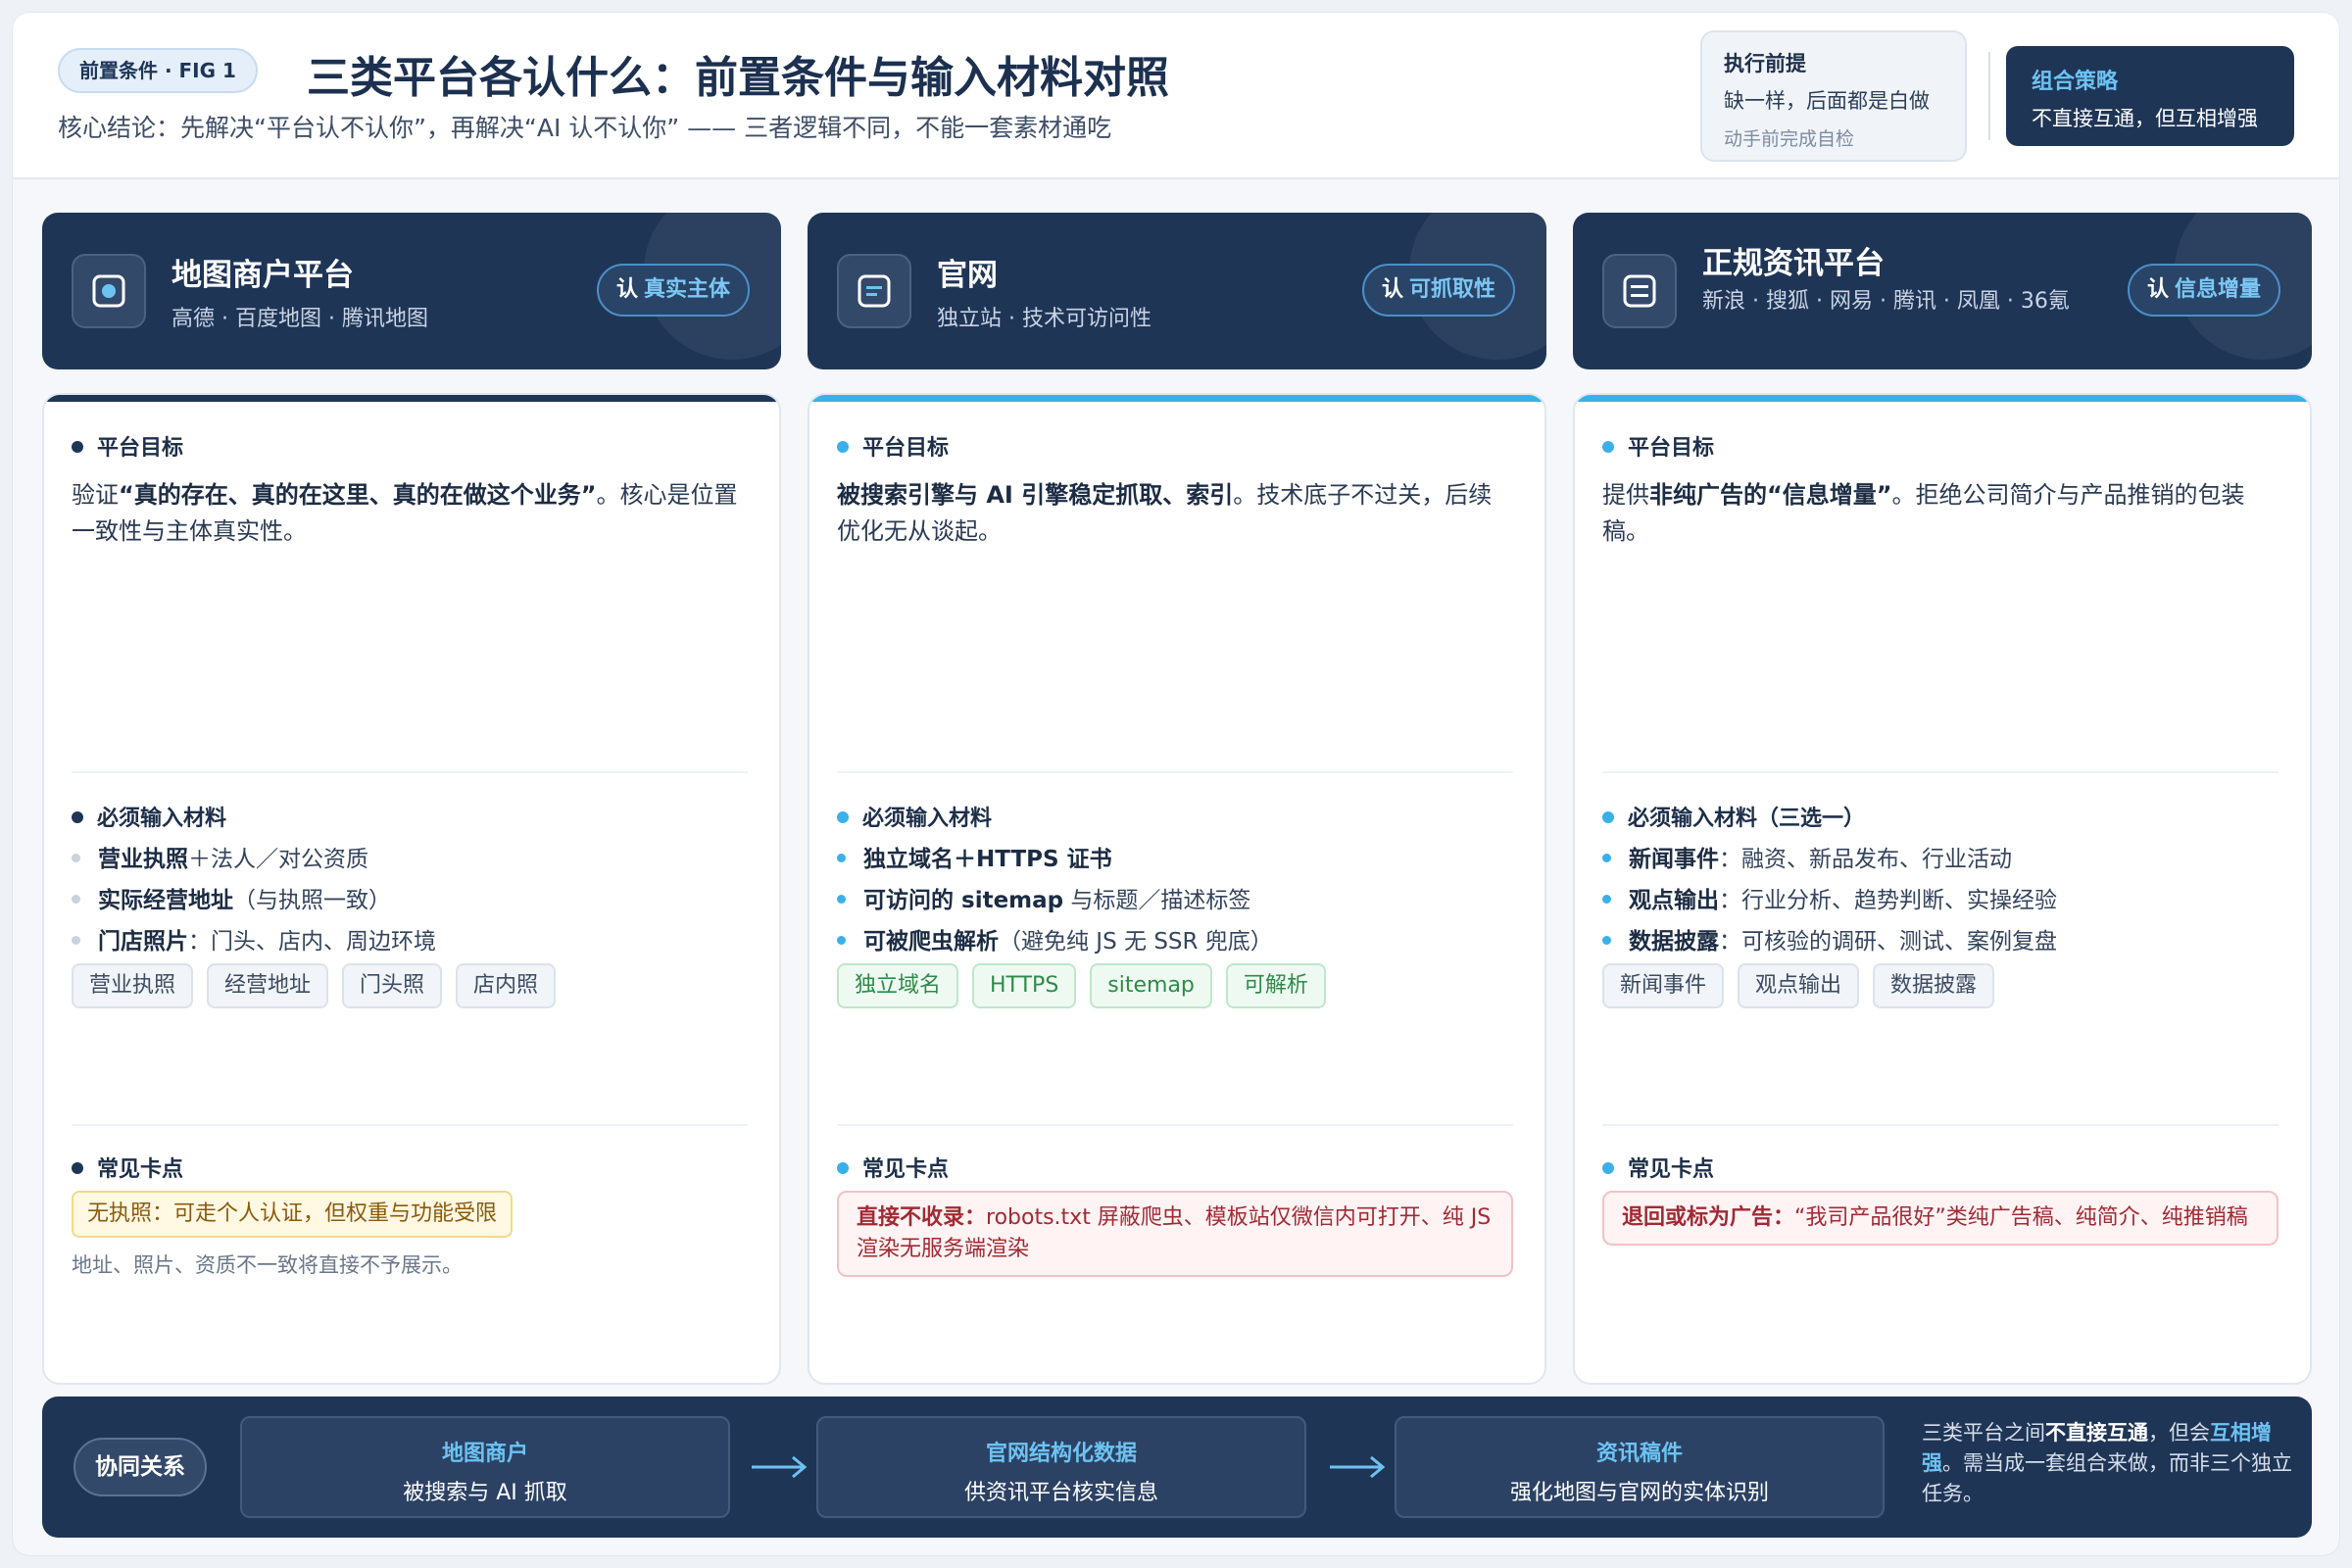 The image size is (2352, 1568). I want to click on execution-premise-box: 执行前提 缺一样，后面都是白做 动手前完成自检, so click(1833, 96).